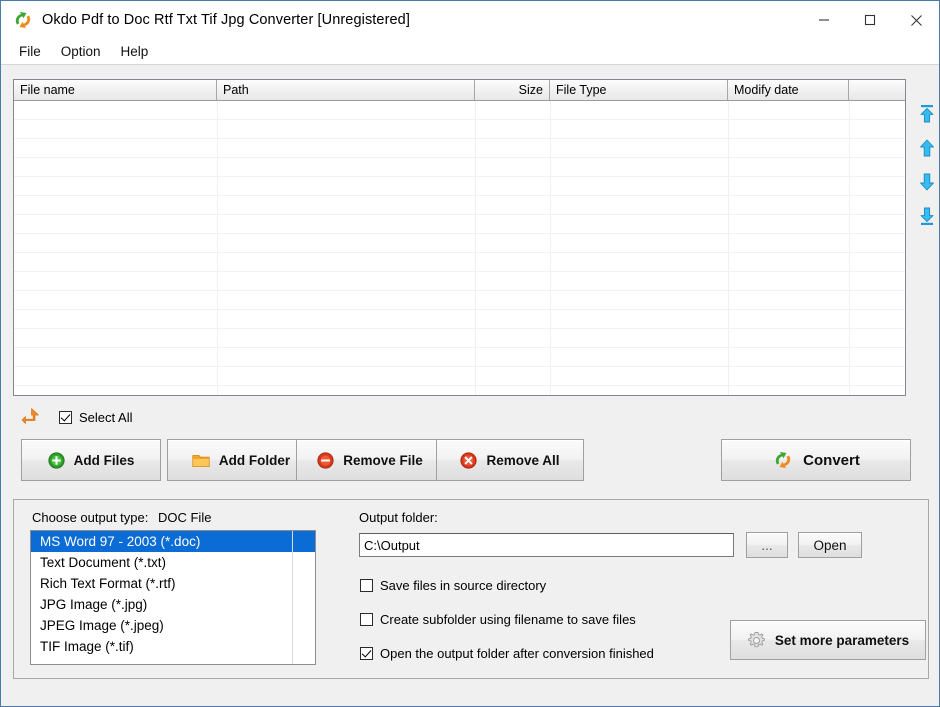  What do you see at coordinates (115, 90) in the screenshot?
I see `column-header-file-name: File name` at bounding box center [115, 90].